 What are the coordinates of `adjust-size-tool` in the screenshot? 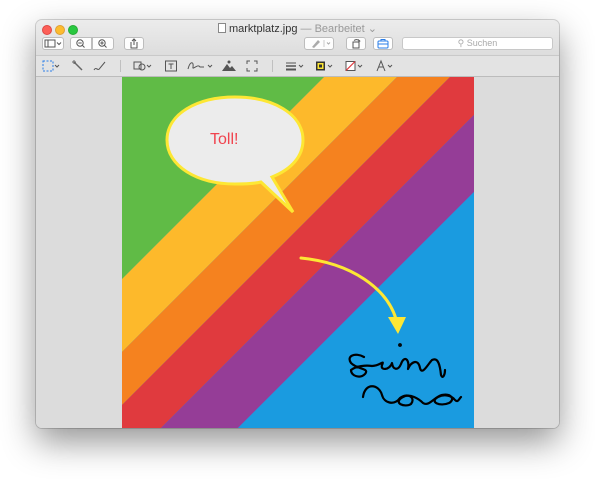 It's located at (252, 66).